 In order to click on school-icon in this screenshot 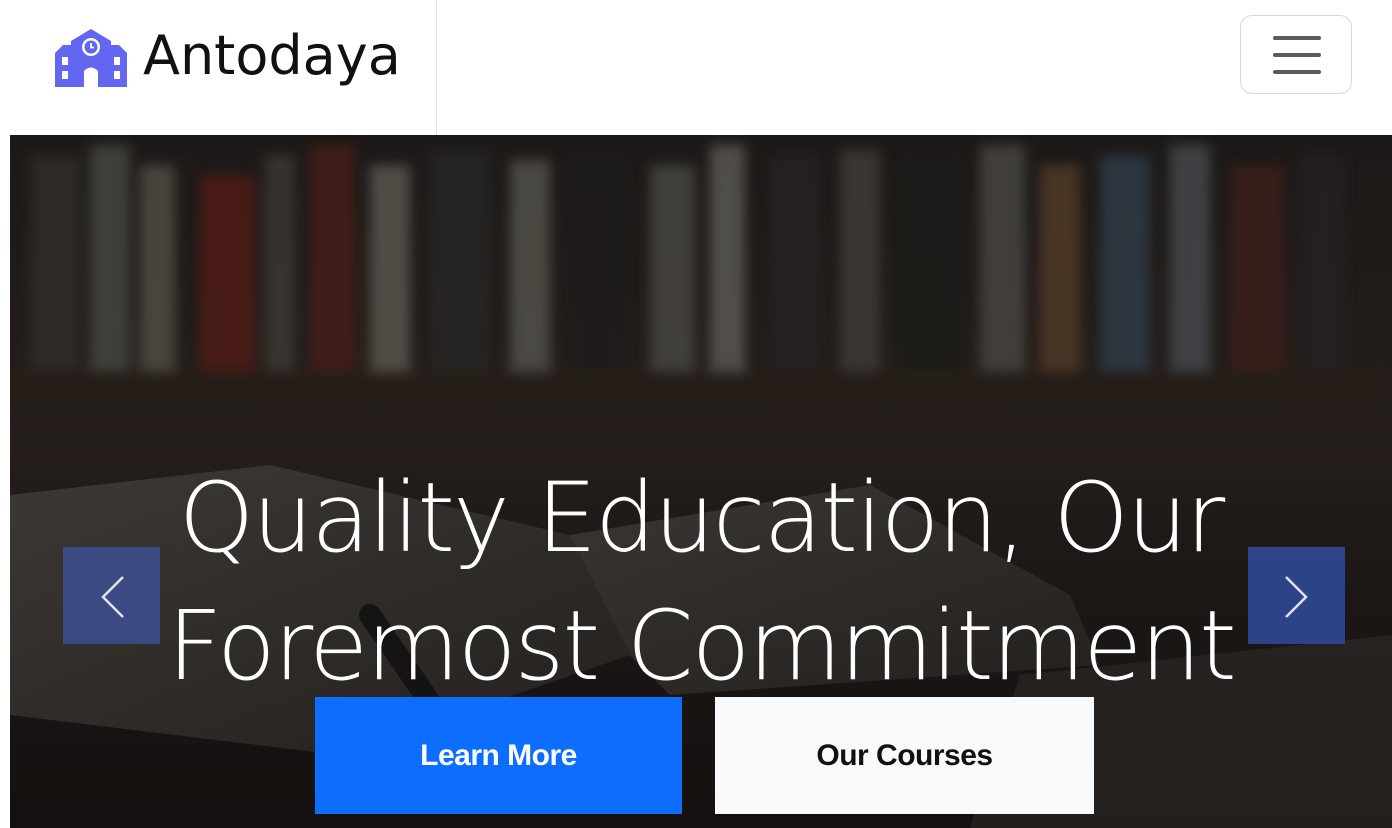, I will do `click(91, 58)`.